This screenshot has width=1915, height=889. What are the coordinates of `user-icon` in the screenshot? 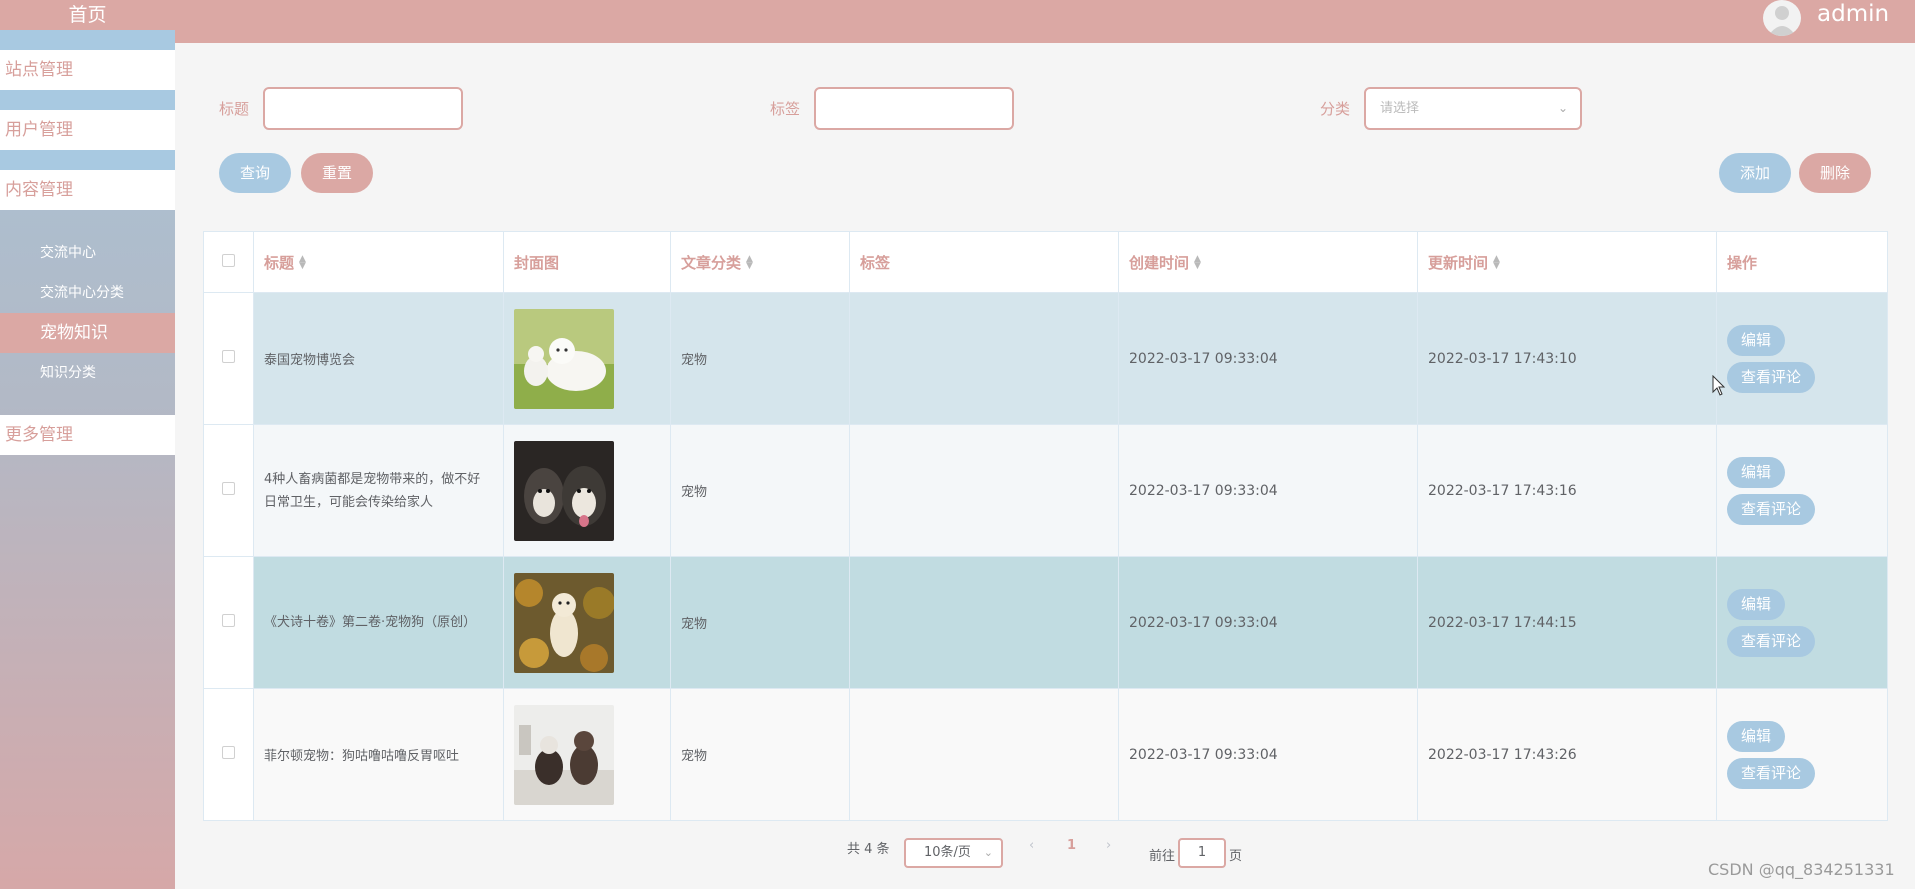 It's located at (1782, 21).